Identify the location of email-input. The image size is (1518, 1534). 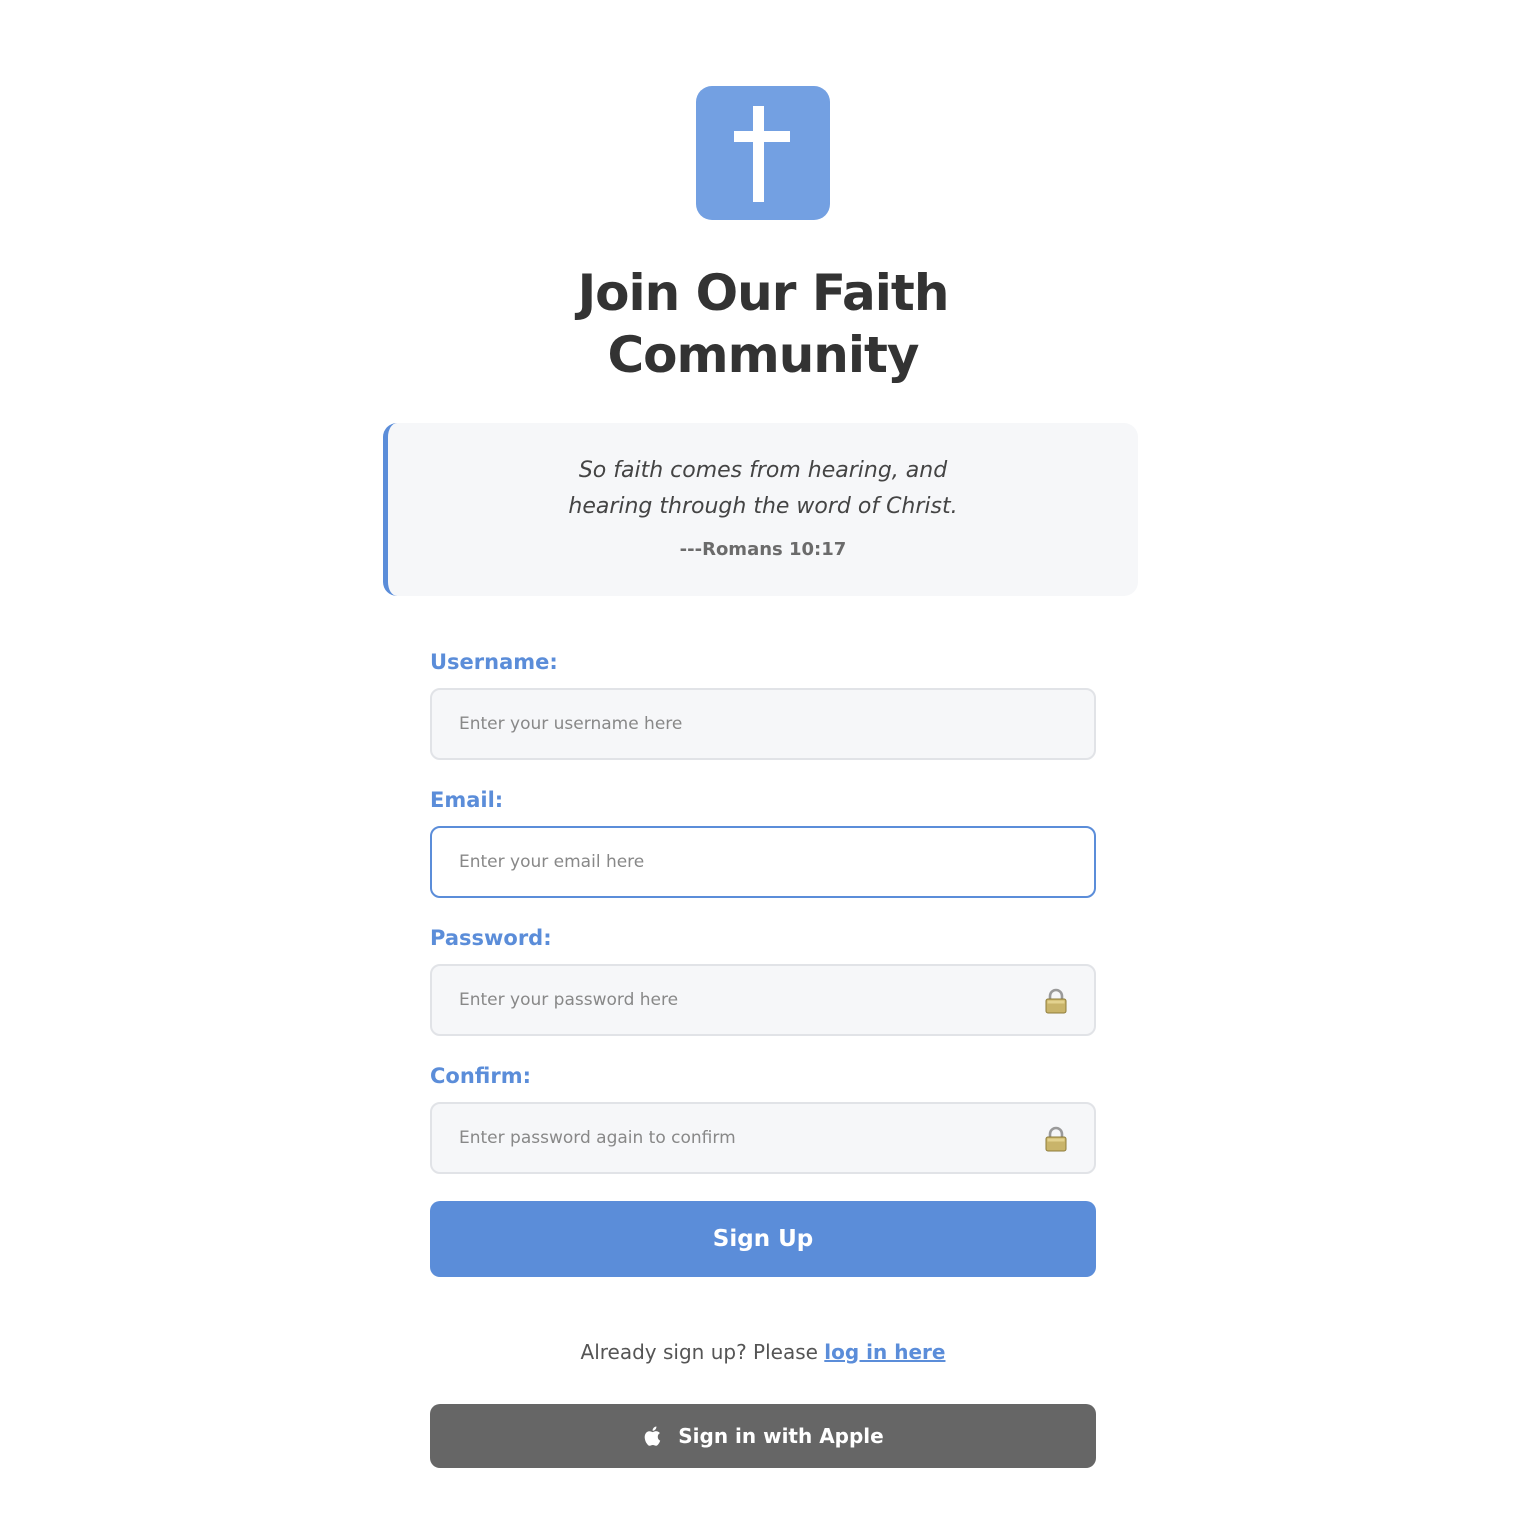
(763, 862).